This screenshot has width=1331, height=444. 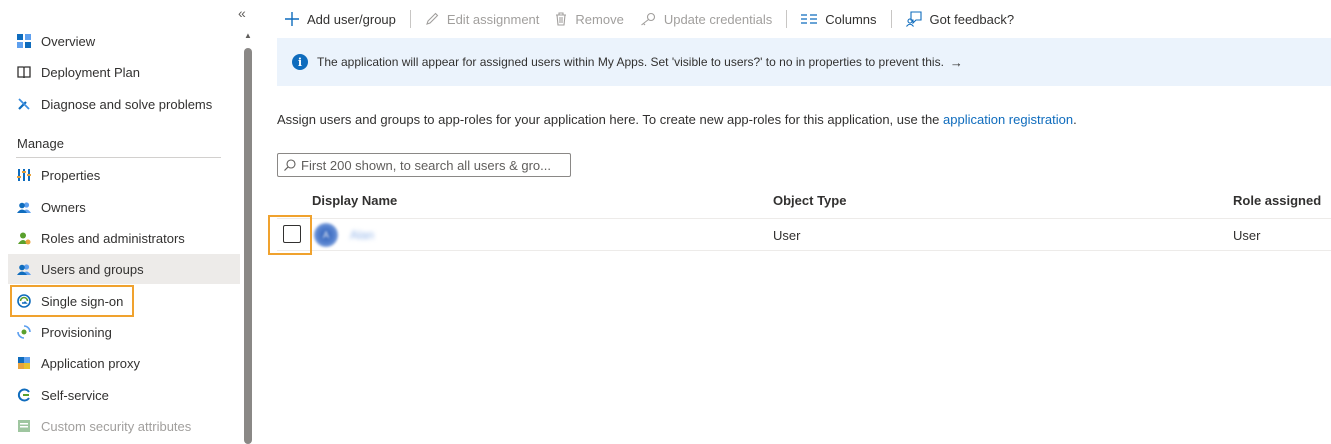 I want to click on sso-icon, so click(x=24, y=301).